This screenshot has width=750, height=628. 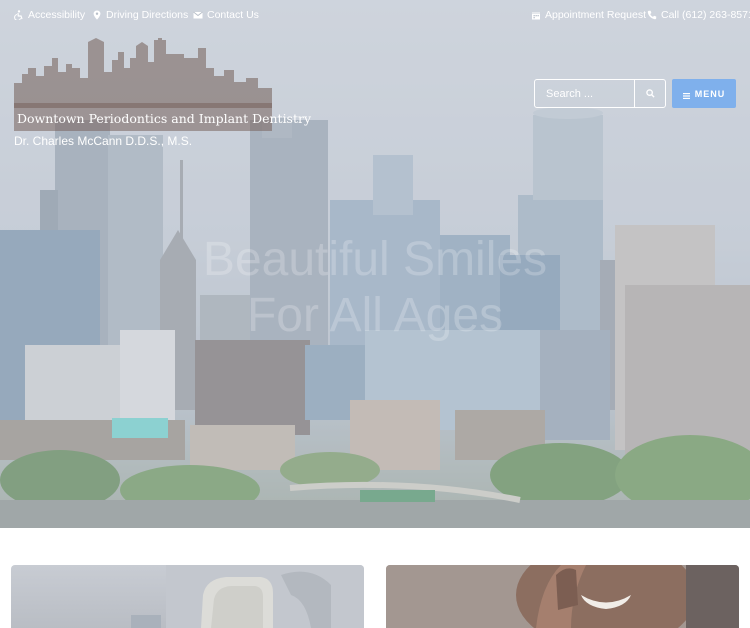 What do you see at coordinates (375, 315) in the screenshot?
I see `tagline-line-2: For All Ages` at bounding box center [375, 315].